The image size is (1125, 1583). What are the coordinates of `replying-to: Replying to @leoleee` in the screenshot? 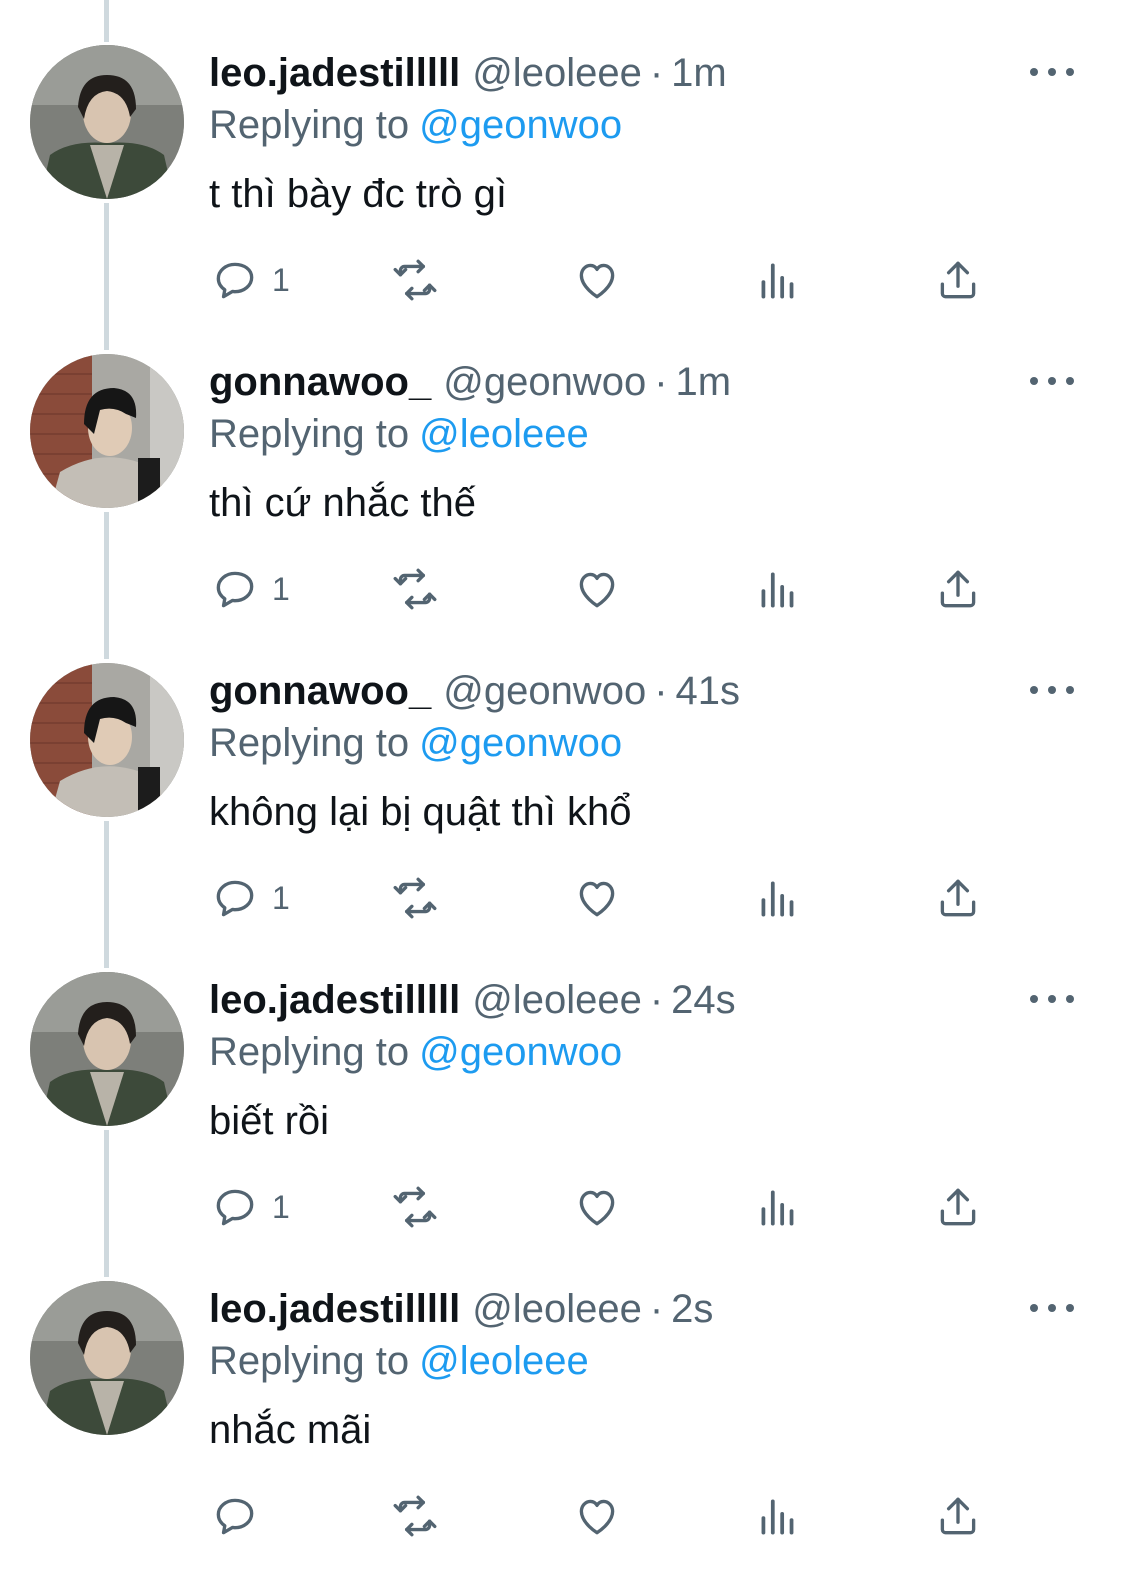 It's located at (399, 1361).